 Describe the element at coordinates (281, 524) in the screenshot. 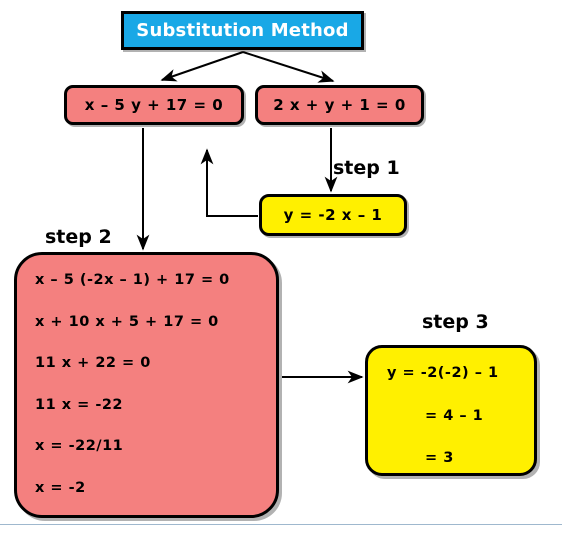

I see `bottom-divider` at that location.